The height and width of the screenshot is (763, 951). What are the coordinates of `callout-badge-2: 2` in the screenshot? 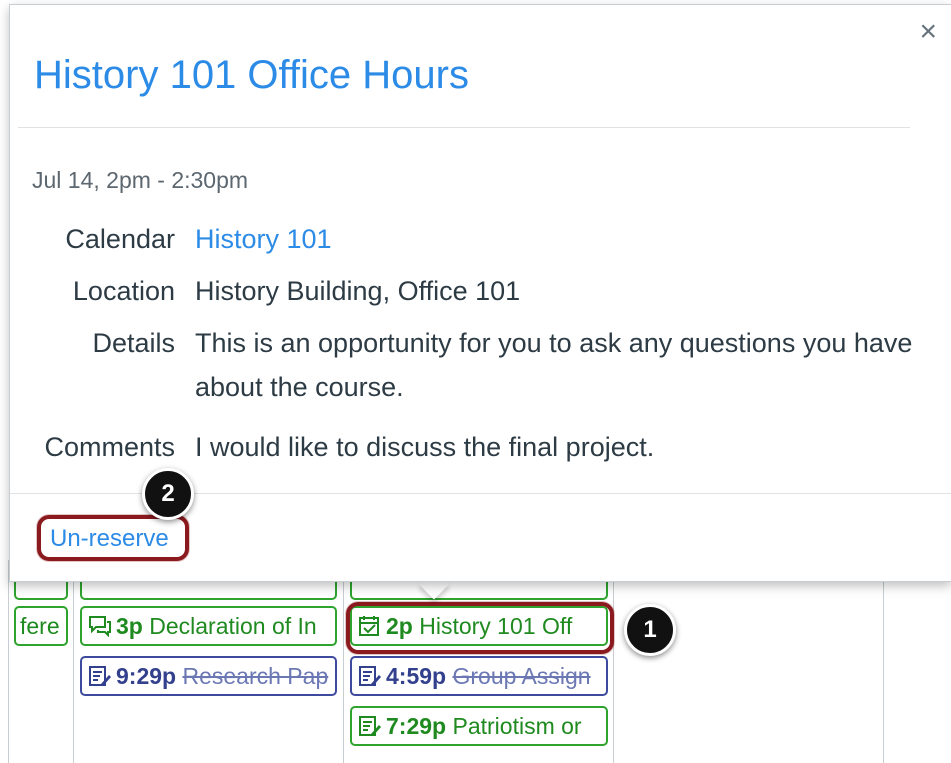 It's located at (168, 494).